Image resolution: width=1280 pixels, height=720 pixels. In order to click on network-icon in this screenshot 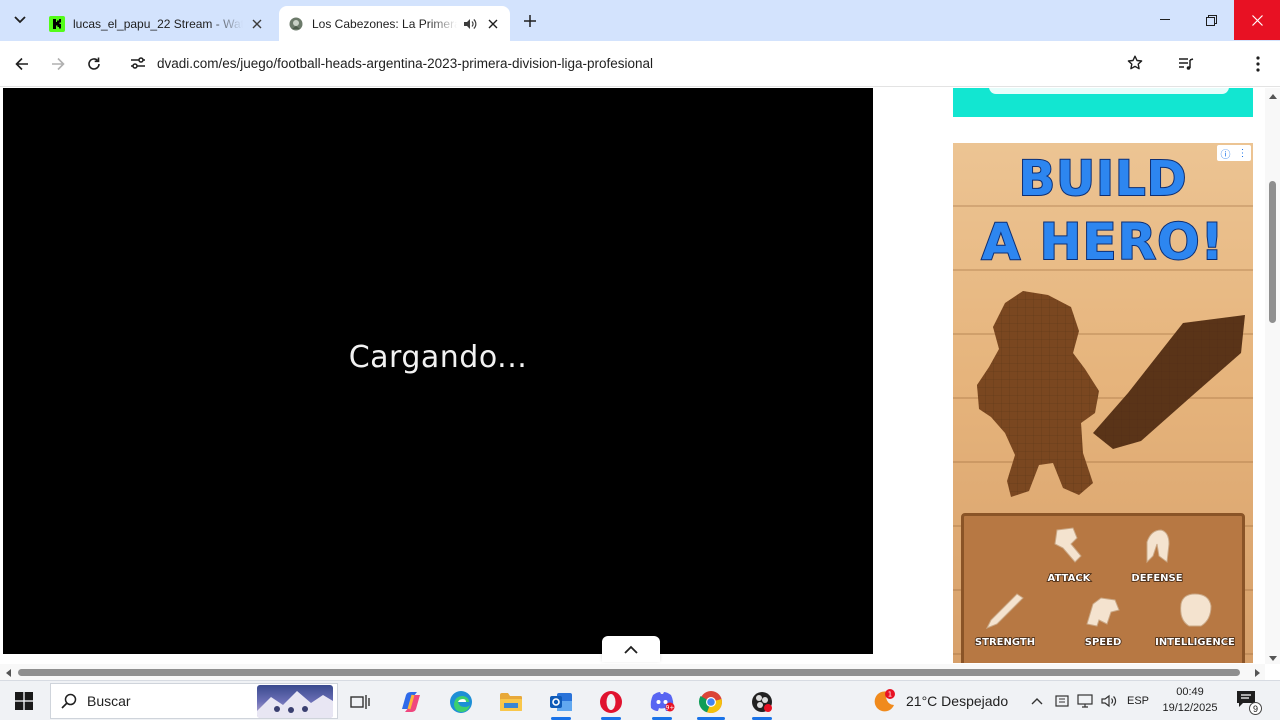, I will do `click(1085, 701)`.